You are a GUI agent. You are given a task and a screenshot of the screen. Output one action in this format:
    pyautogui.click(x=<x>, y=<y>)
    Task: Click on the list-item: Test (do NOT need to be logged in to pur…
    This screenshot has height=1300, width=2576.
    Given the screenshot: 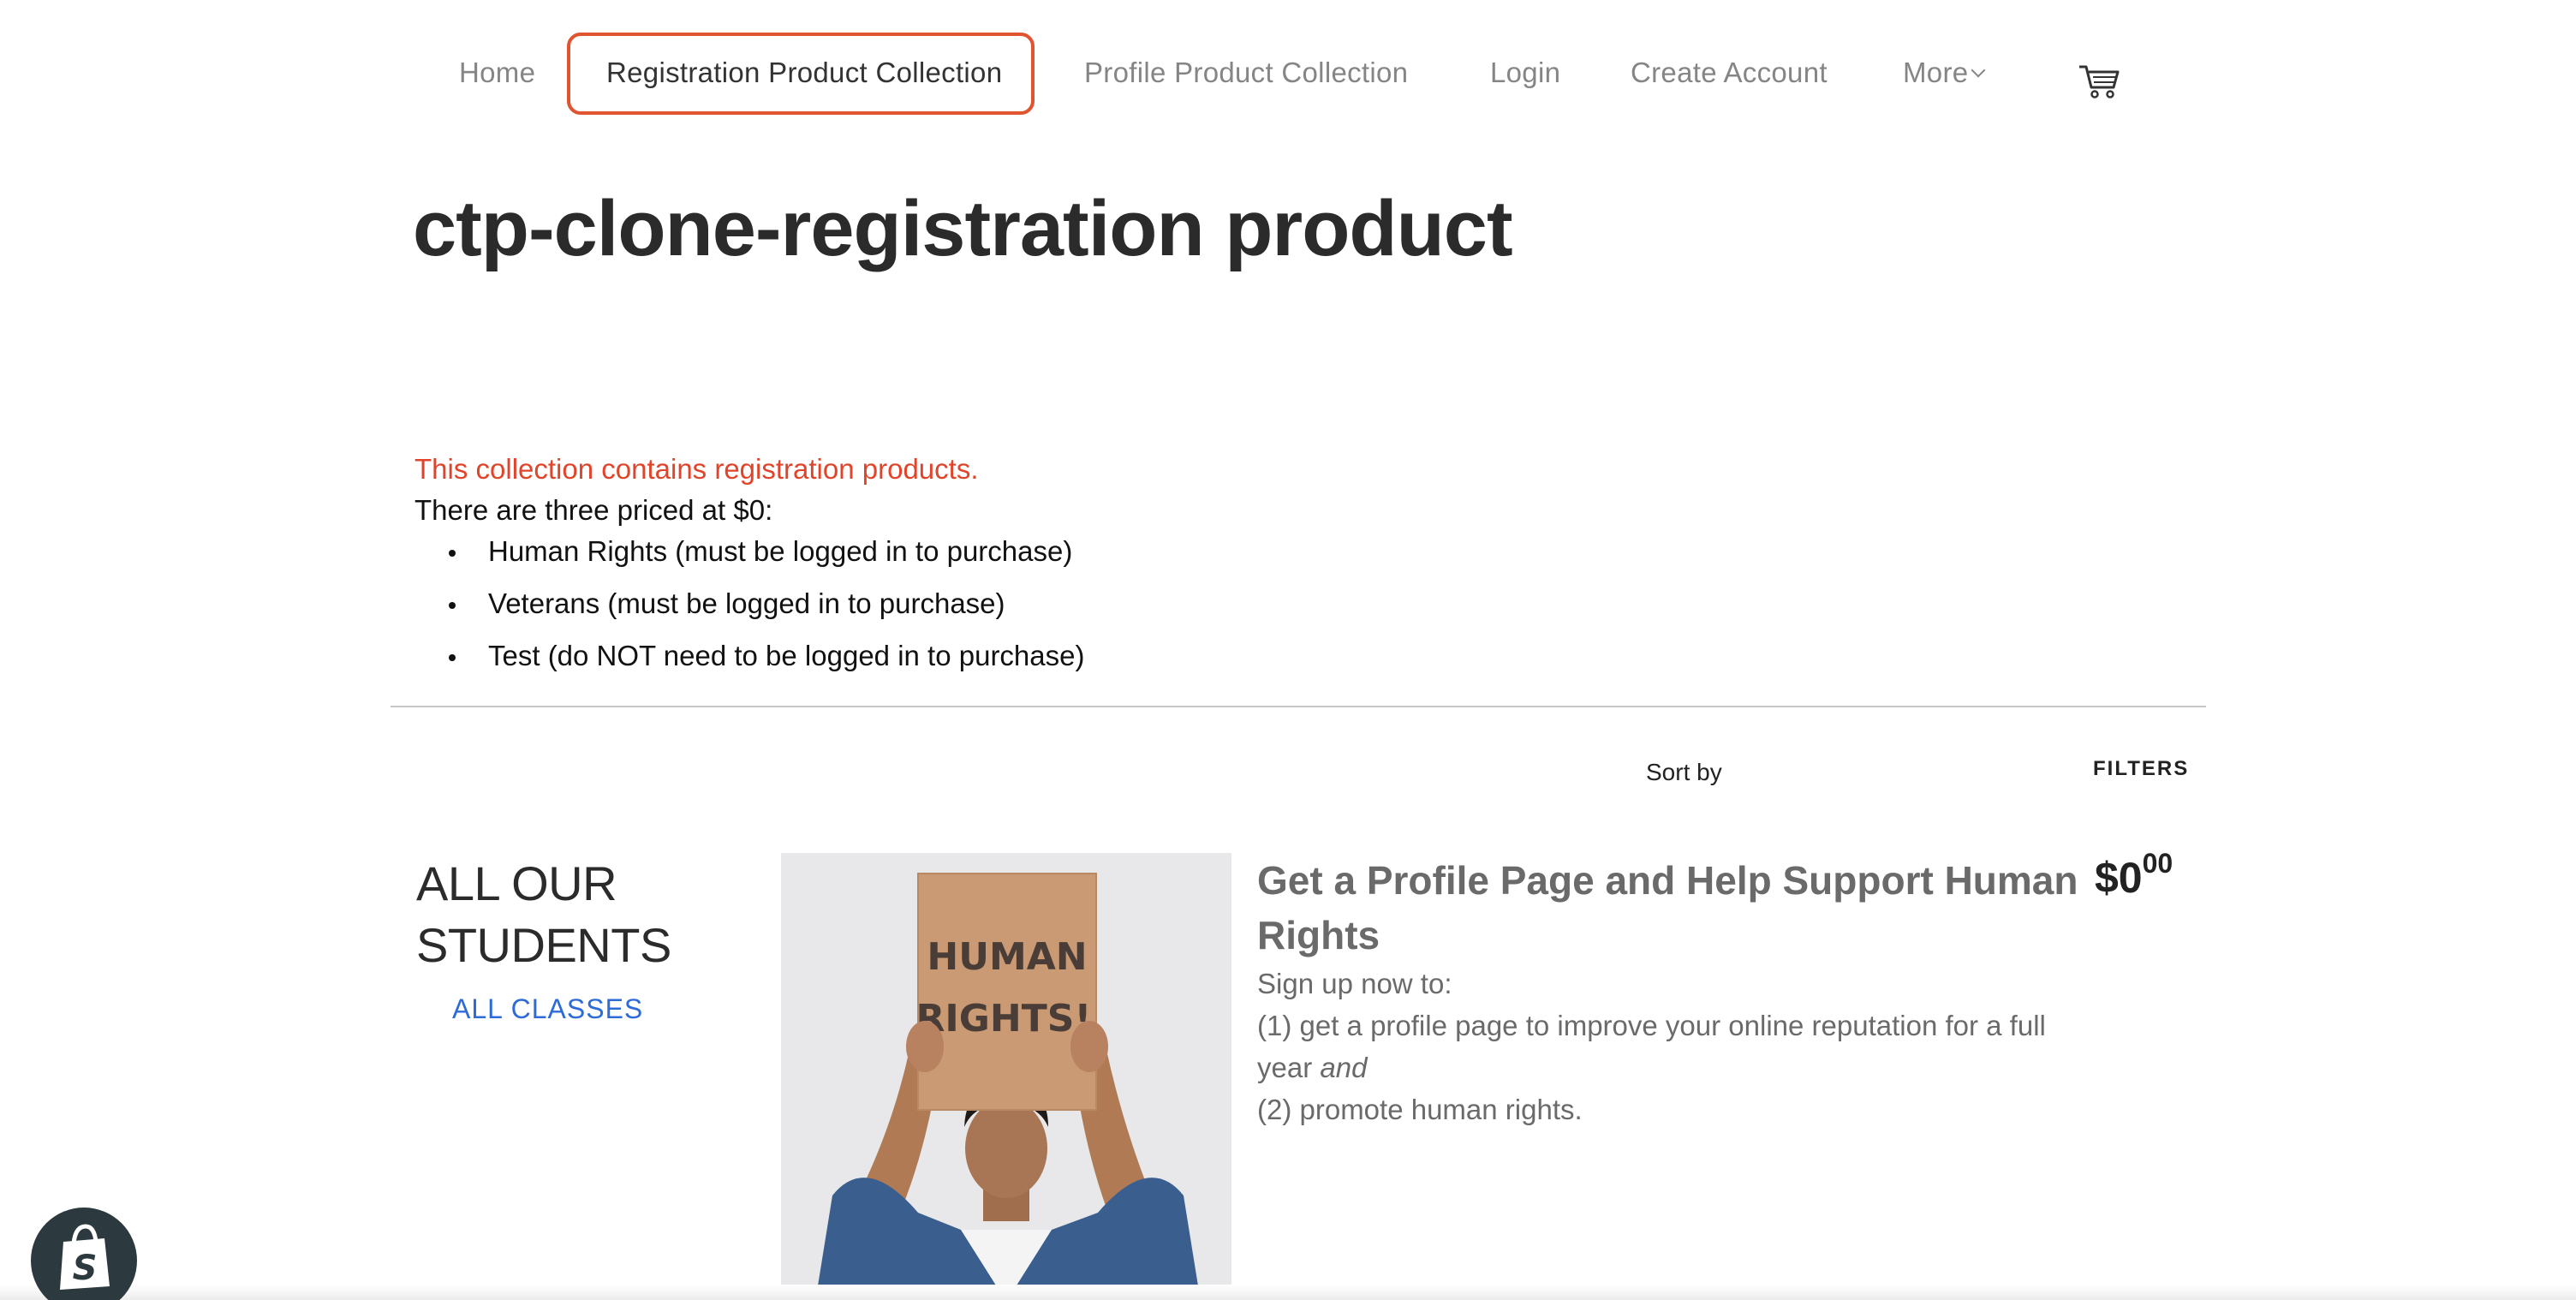 What is the action you would take?
    pyautogui.click(x=749, y=661)
    